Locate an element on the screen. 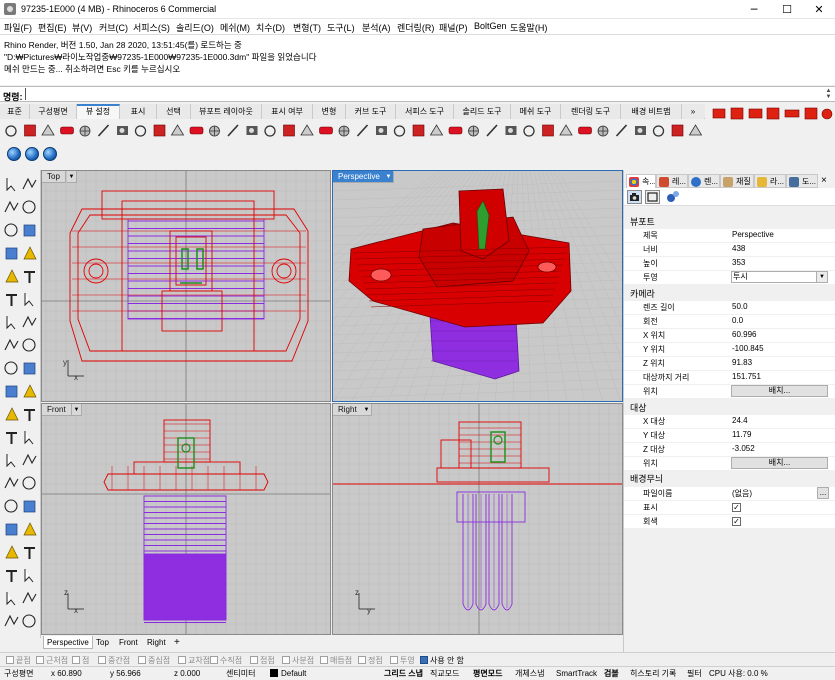 Image resolution: width=835 pixels, height=680 pixels. menu-surface: 서피스(S) is located at coordinates (151, 27).